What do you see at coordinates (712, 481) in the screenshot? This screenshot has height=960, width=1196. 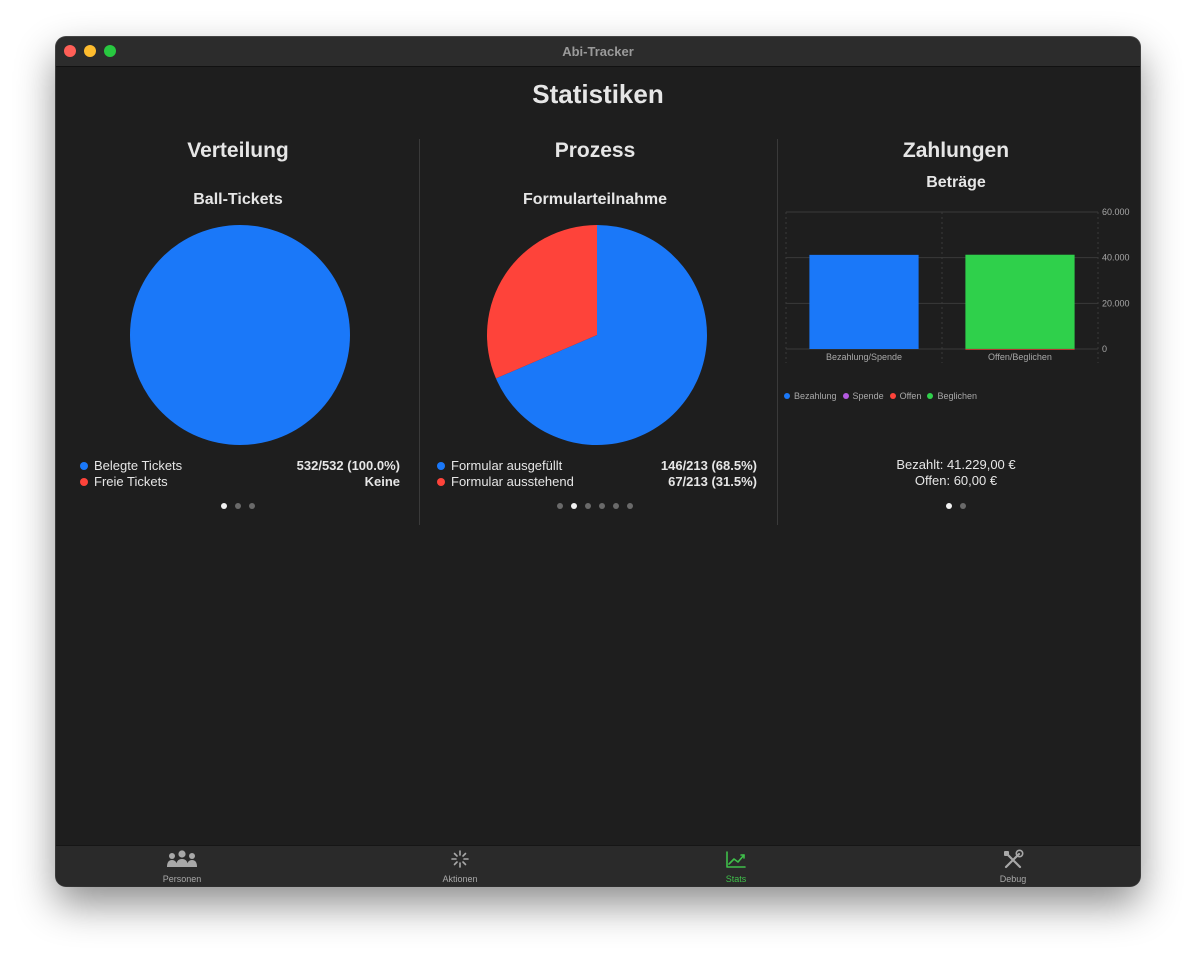 I see `legend-value: 67/213 (31.5%)` at bounding box center [712, 481].